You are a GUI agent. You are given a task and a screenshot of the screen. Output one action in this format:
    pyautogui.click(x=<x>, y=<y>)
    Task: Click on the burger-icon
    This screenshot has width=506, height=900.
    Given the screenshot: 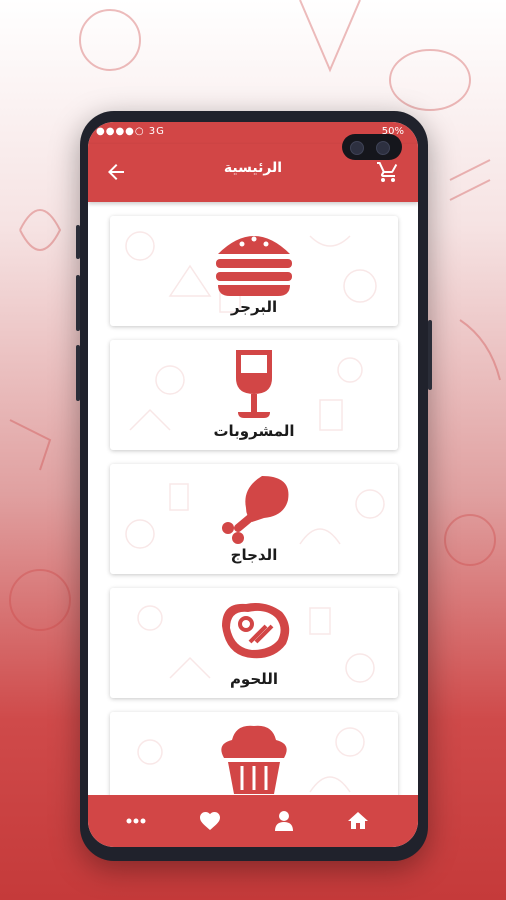 What is the action you would take?
    pyautogui.click(x=254, y=266)
    